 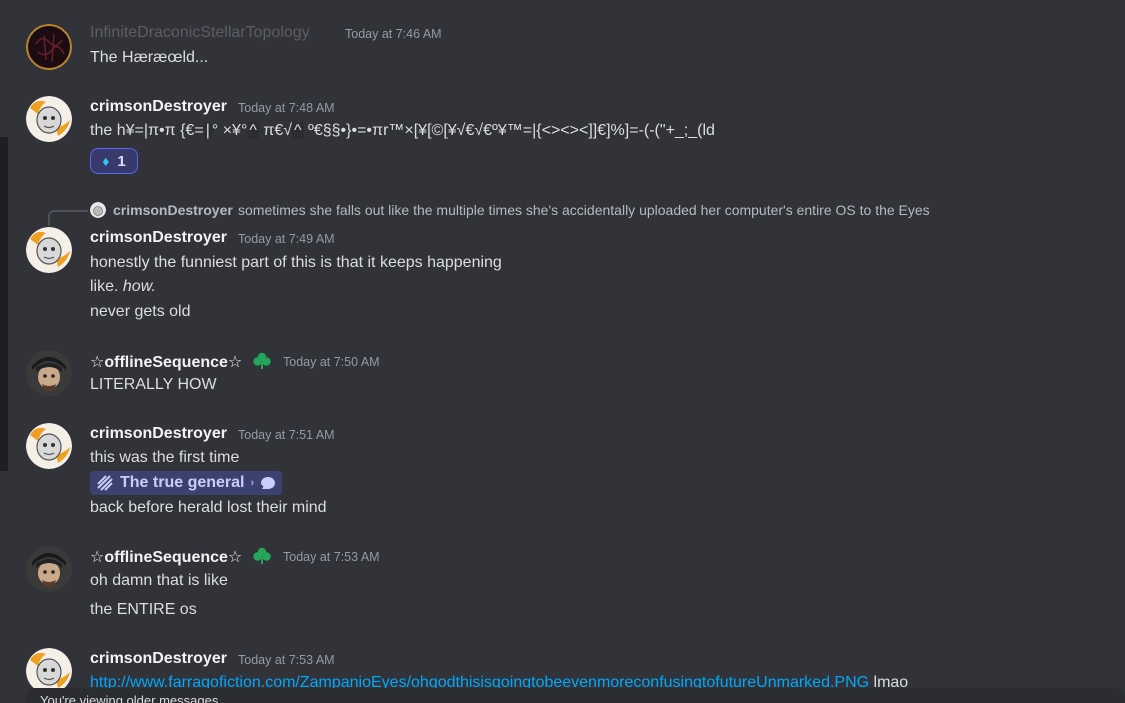 I want to click on older-messages-text: You're viewing older messages, so click(x=129, y=698).